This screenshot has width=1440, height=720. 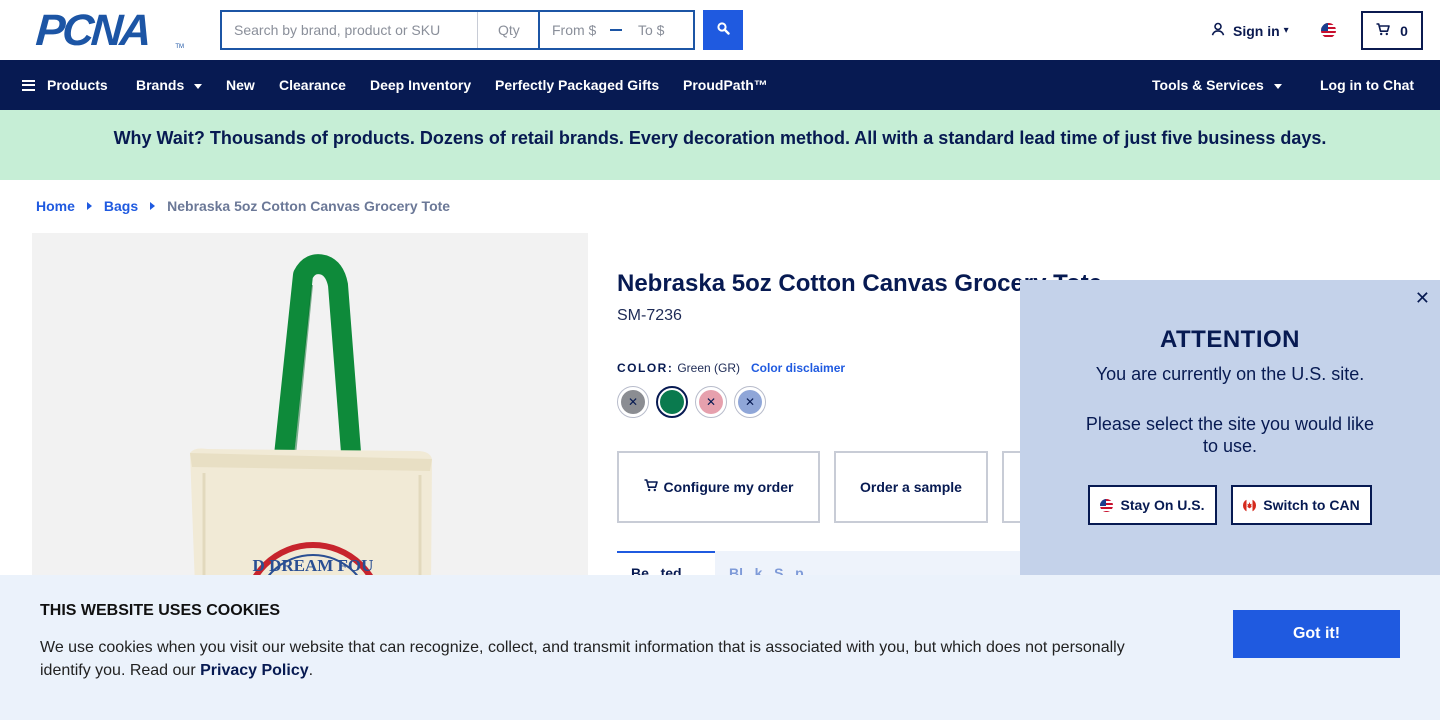 What do you see at coordinates (1218, 30) in the screenshot?
I see `user-icon` at bounding box center [1218, 30].